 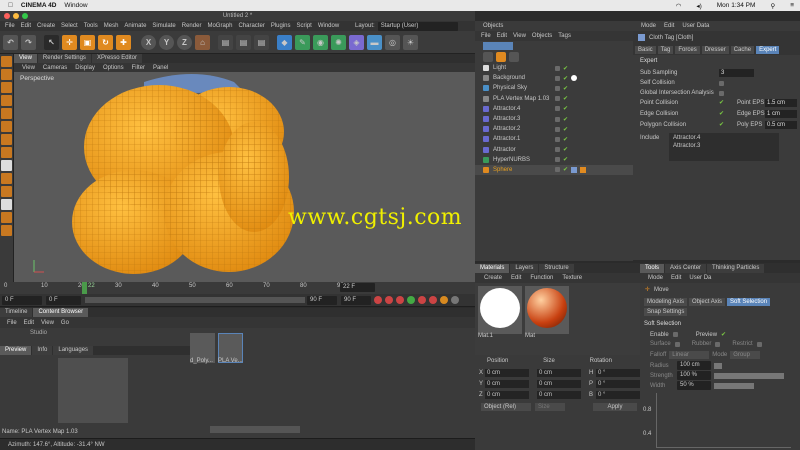 What do you see at coordinates (506, 407) in the screenshot?
I see `coord-mode-select: Object (Rel)` at bounding box center [506, 407].